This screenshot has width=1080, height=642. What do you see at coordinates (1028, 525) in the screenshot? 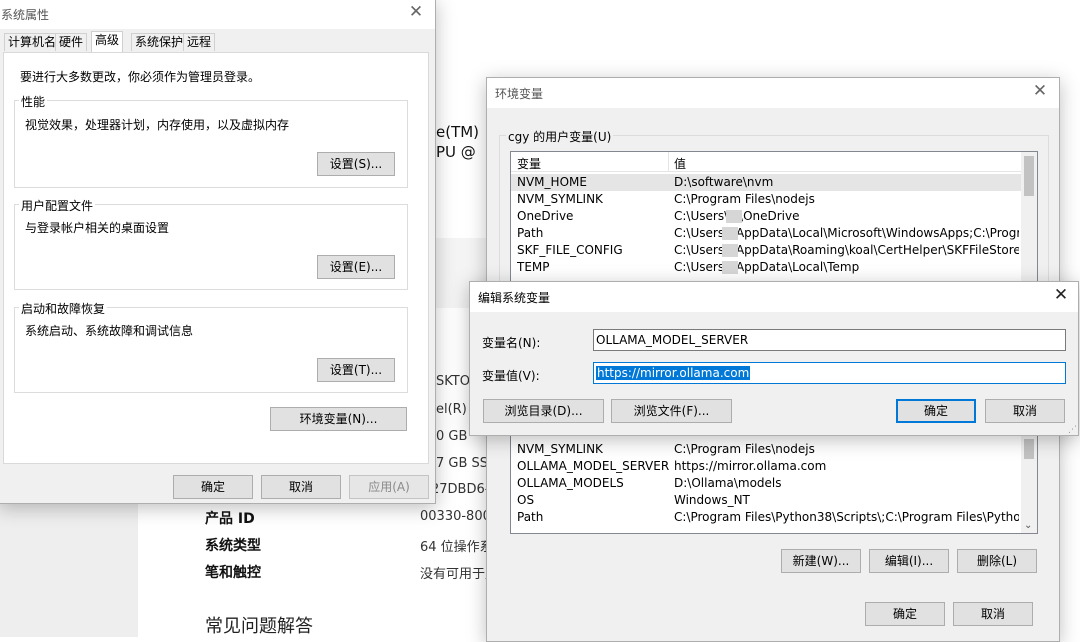
I see `scroll-down-icon: ⌄` at bounding box center [1028, 525].